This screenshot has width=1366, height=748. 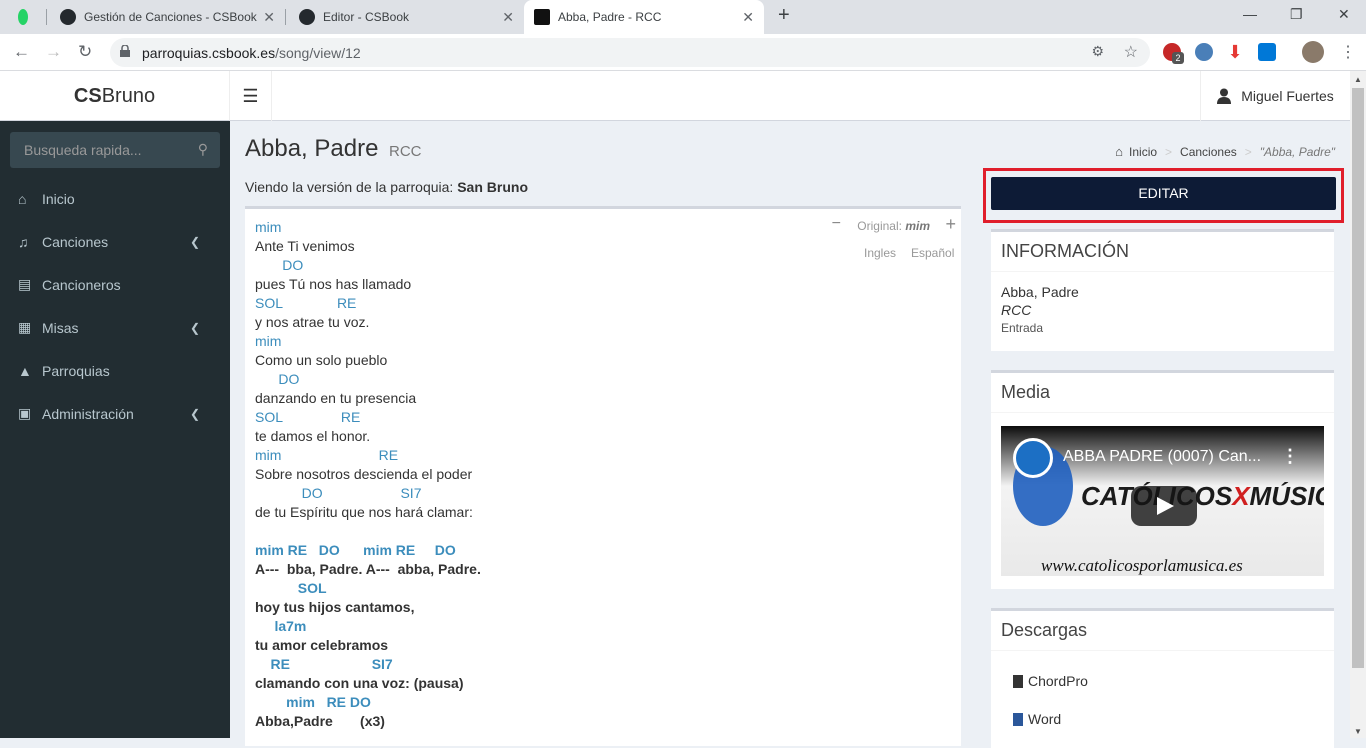 What do you see at coordinates (25, 413) in the screenshot?
I see `briefcase-icon: ▣` at bounding box center [25, 413].